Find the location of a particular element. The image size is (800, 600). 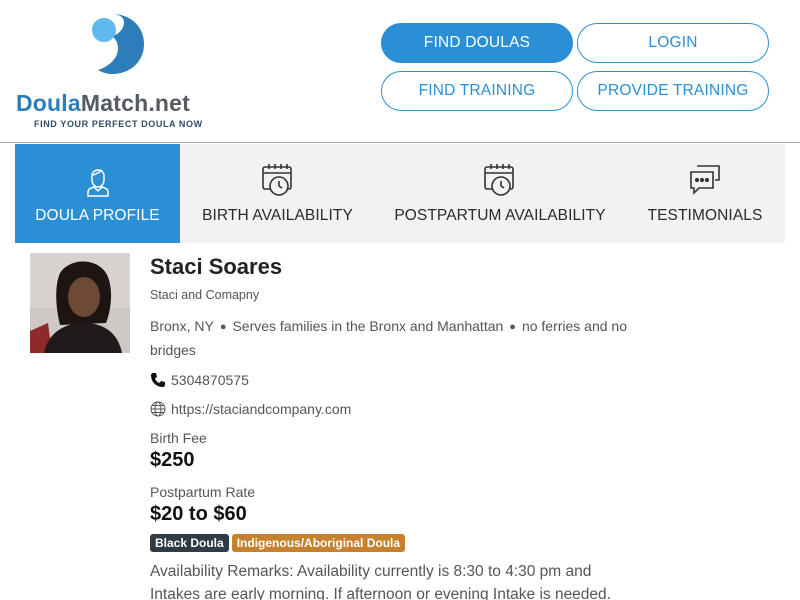

phone-icon is located at coordinates (158, 380).